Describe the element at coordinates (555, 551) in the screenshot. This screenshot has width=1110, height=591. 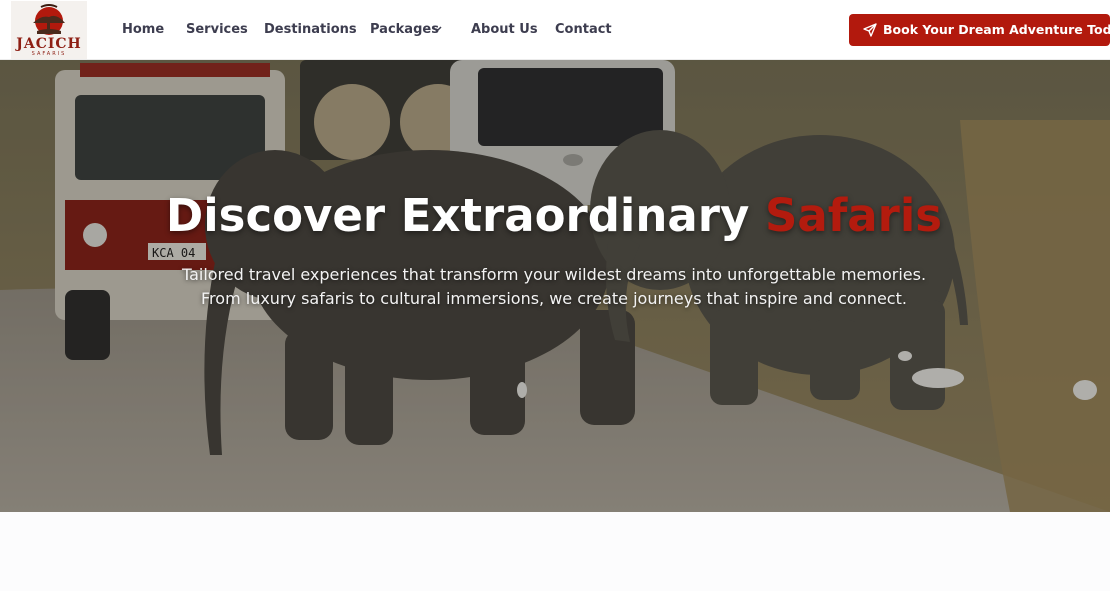
I see `next-section` at that location.